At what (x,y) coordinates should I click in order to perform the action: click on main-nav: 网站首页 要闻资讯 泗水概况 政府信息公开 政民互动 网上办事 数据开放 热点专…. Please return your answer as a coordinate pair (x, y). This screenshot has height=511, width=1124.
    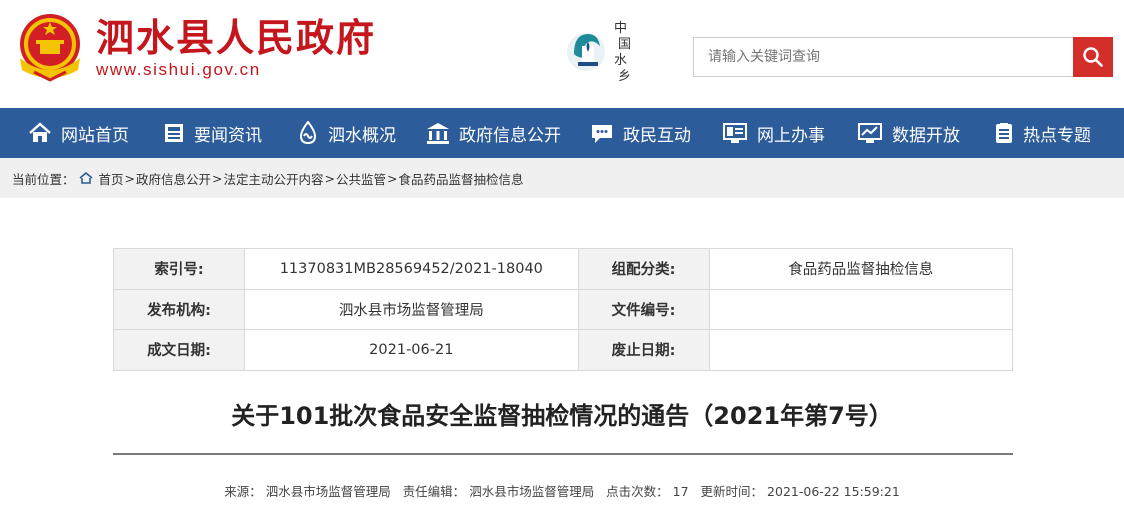
    Looking at the image, I should click on (562, 133).